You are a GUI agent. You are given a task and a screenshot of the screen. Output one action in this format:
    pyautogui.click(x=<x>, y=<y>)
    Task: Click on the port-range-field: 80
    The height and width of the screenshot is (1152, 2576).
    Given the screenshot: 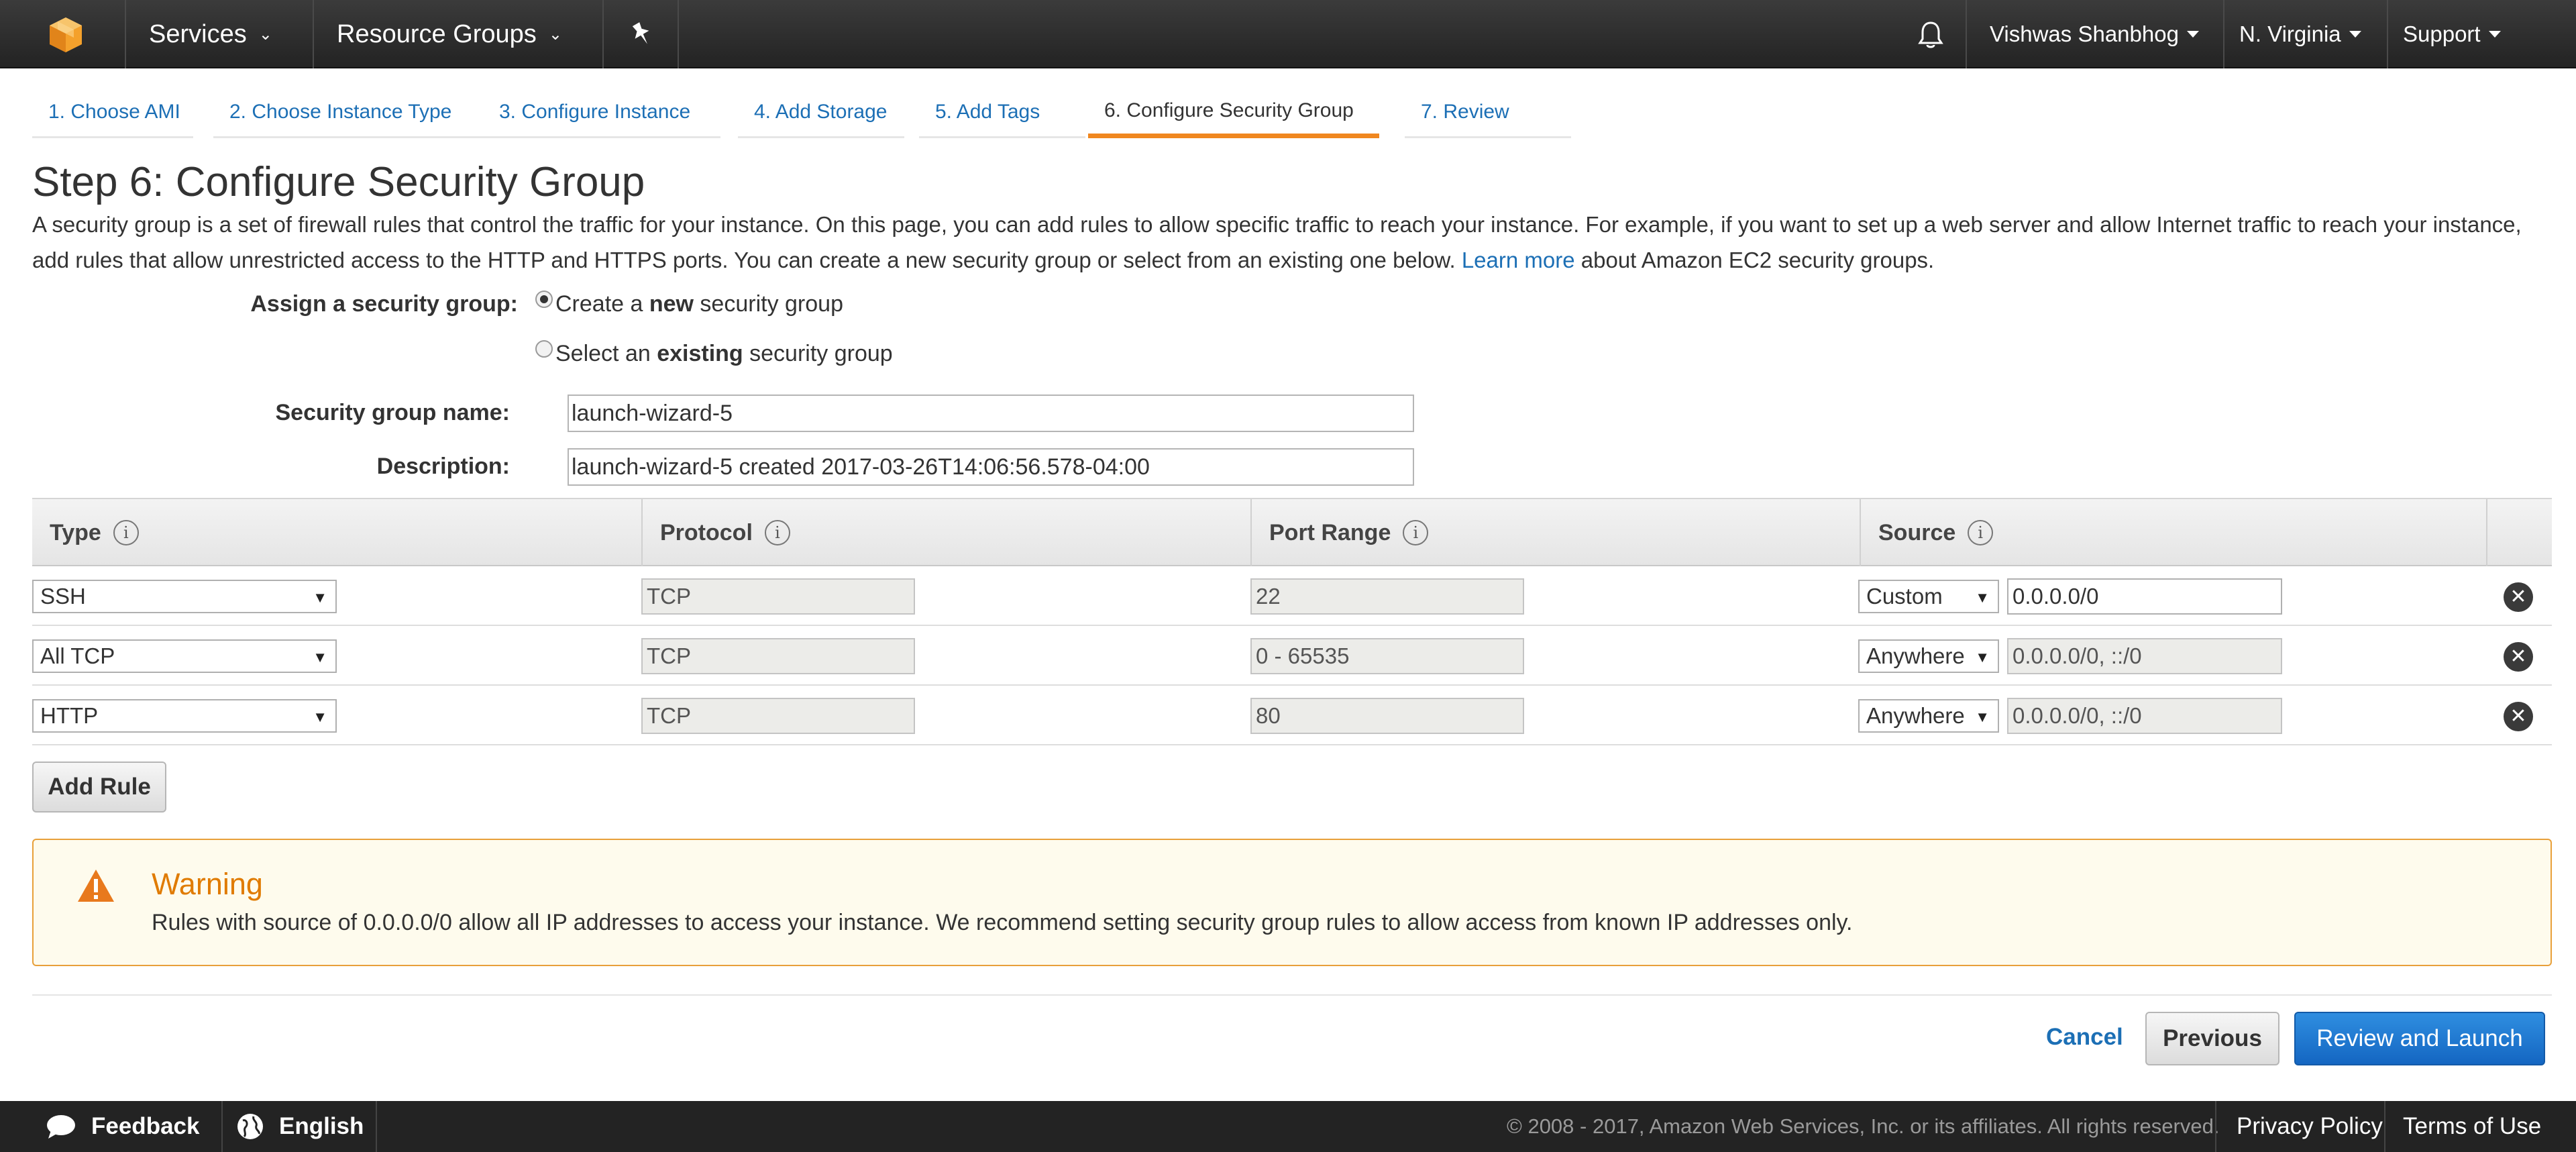 What is the action you would take?
    pyautogui.click(x=1387, y=716)
    